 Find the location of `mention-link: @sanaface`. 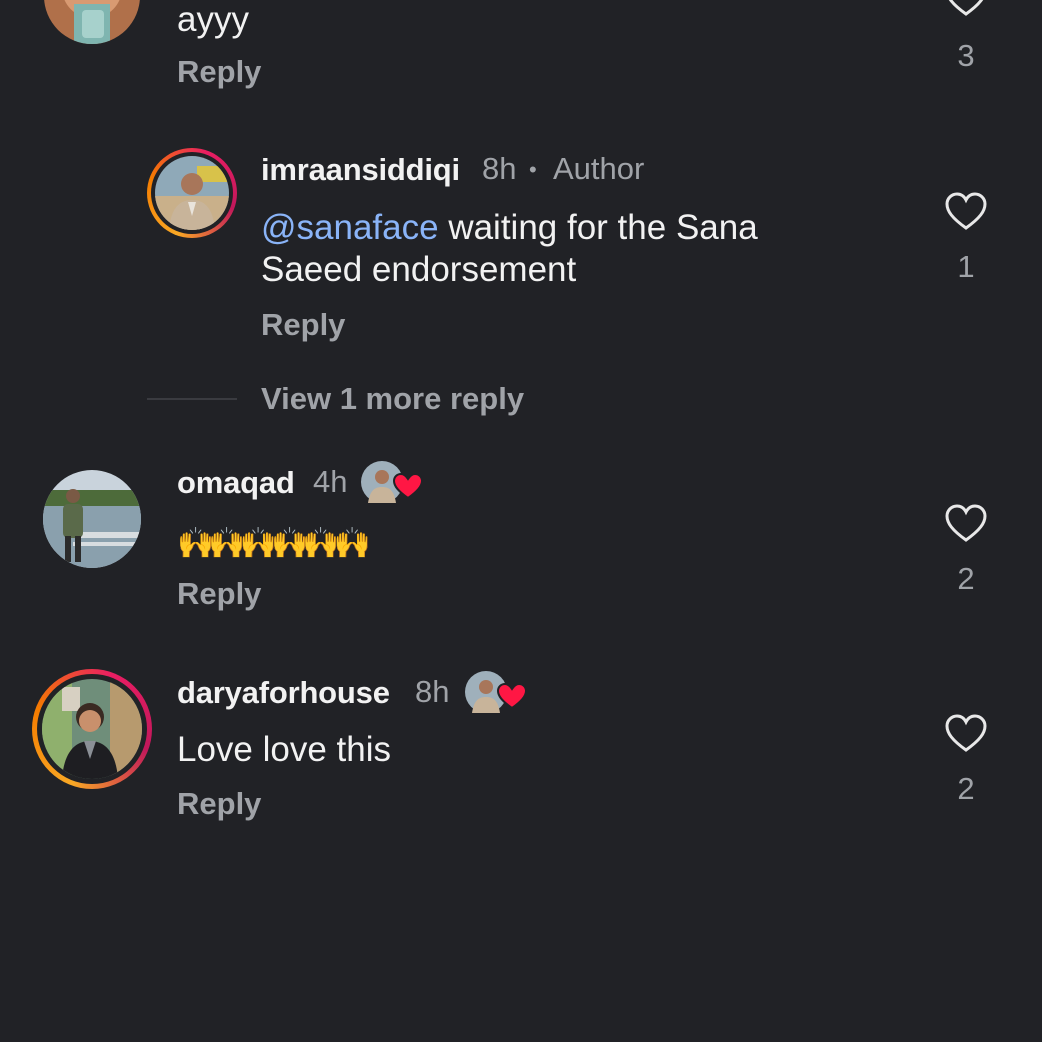

mention-link: @sanaface is located at coordinates (350, 227).